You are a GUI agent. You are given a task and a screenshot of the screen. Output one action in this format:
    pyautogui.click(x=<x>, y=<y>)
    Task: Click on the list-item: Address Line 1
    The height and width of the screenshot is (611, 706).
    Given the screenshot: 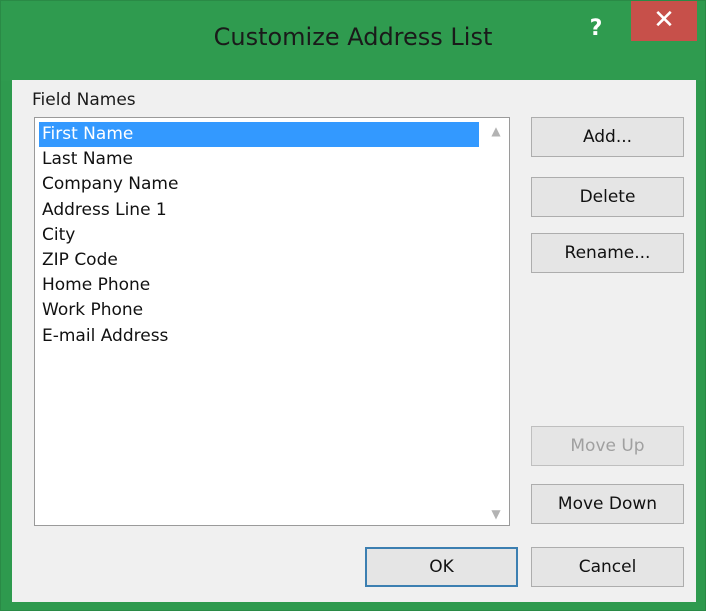 What is the action you would take?
    pyautogui.click(x=259, y=210)
    